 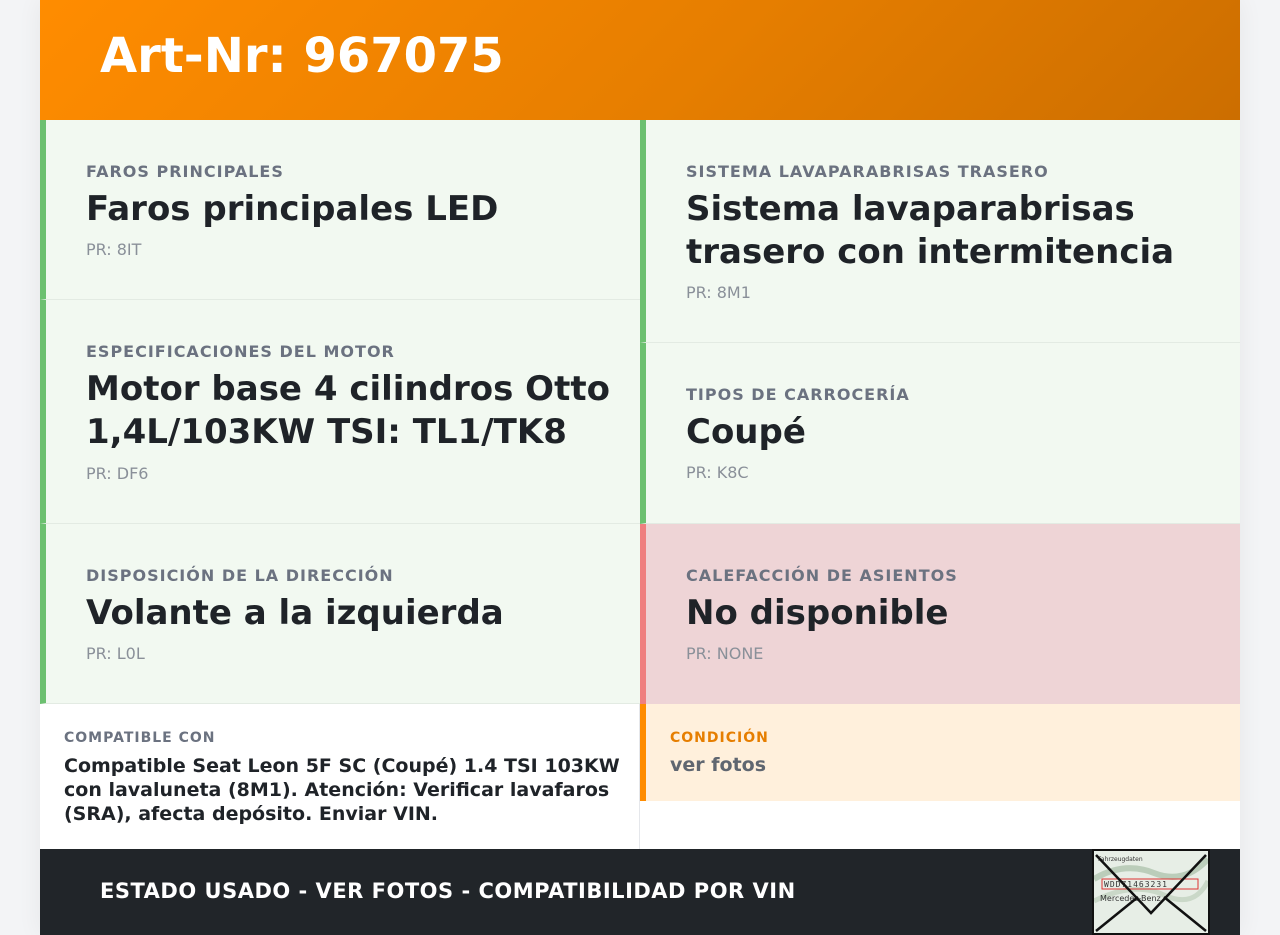 What do you see at coordinates (719, 738) in the screenshot?
I see `condition-label: CONDICIÓN` at bounding box center [719, 738].